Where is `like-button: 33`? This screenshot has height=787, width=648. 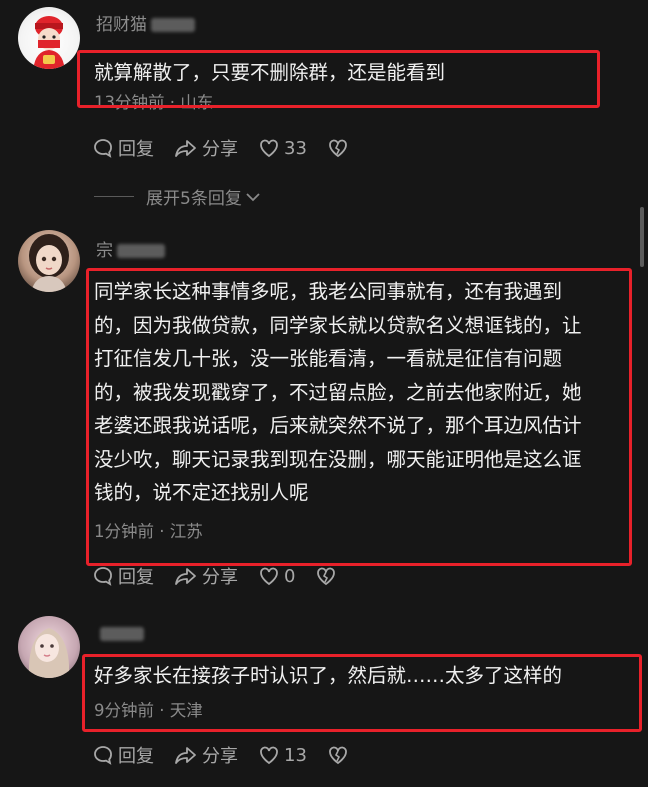 like-button: 33 is located at coordinates (282, 148).